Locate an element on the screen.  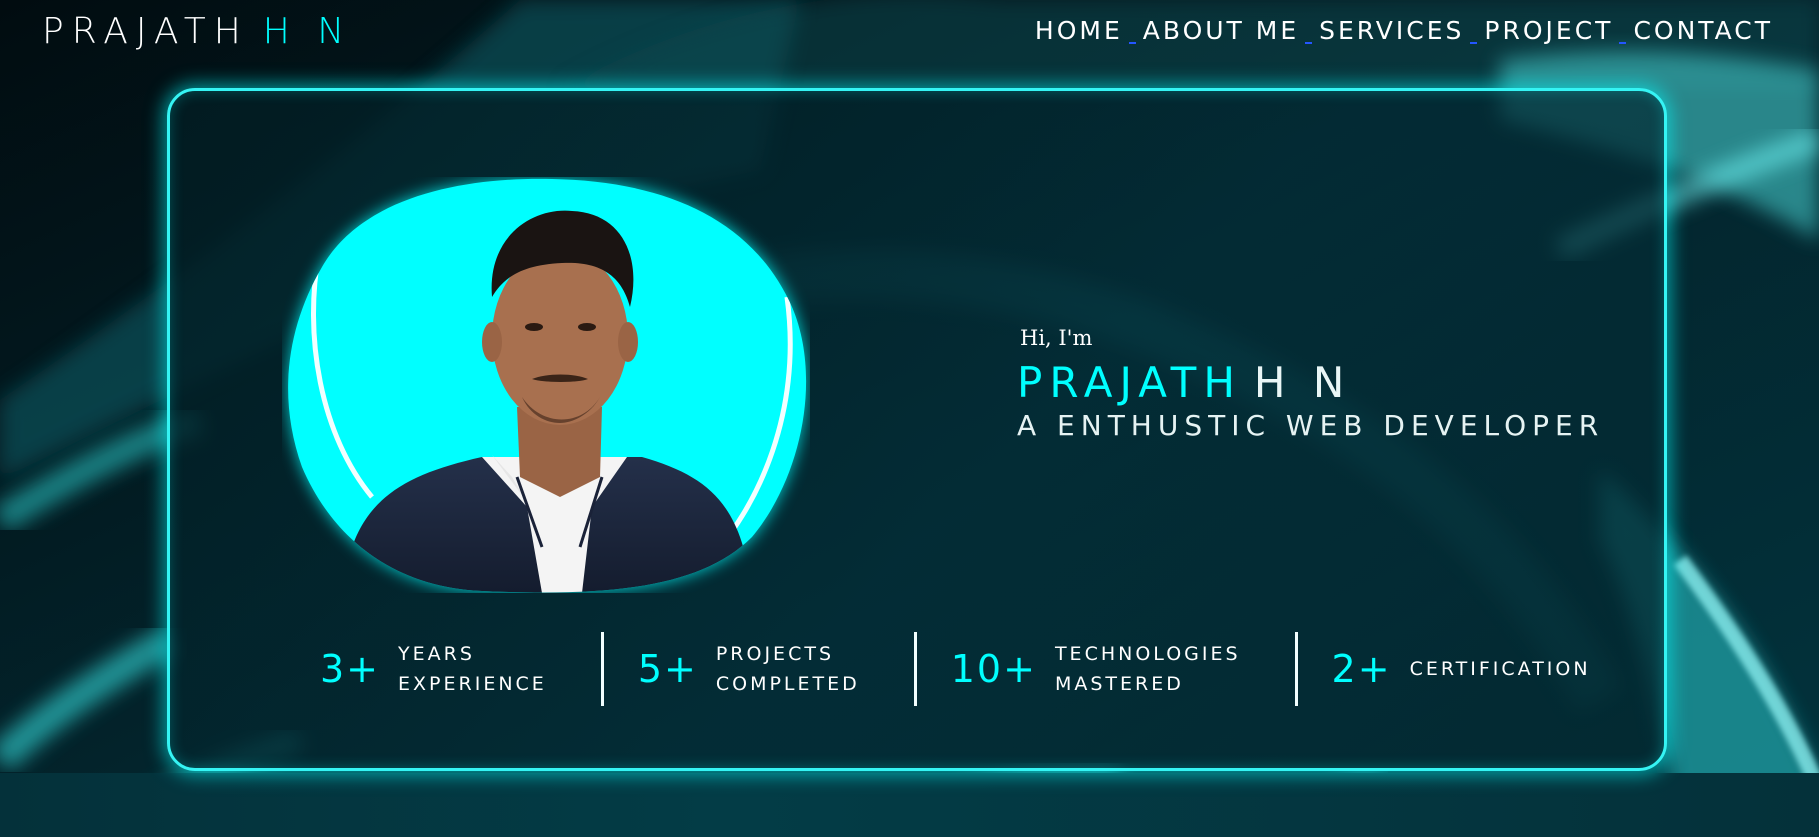
stat-label: YEARS EXPERIENCE is located at coordinates (472, 669).